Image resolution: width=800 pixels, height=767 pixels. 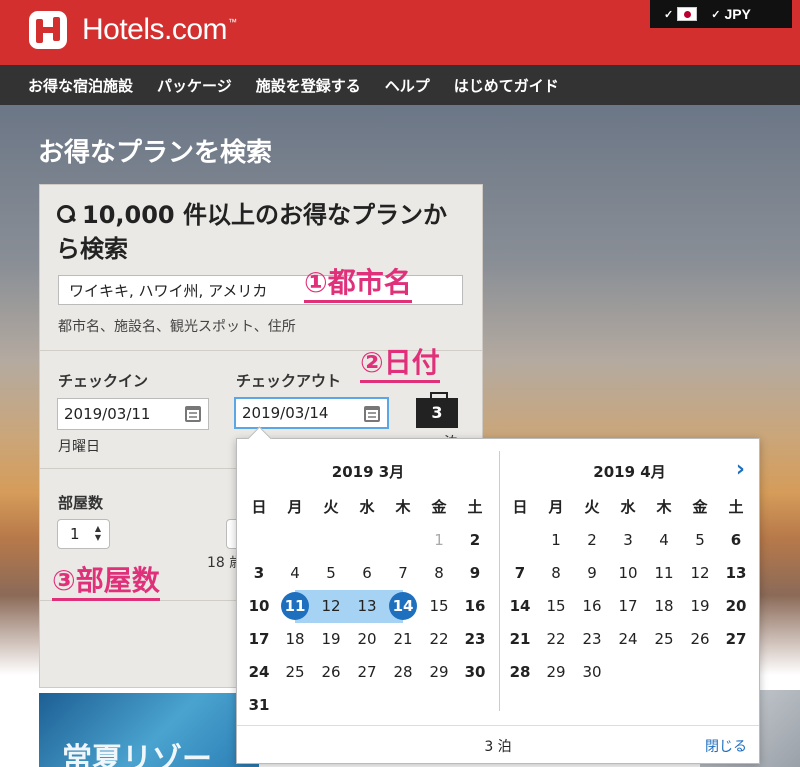 I want to click on weekday-header: 水, so click(x=367, y=507).